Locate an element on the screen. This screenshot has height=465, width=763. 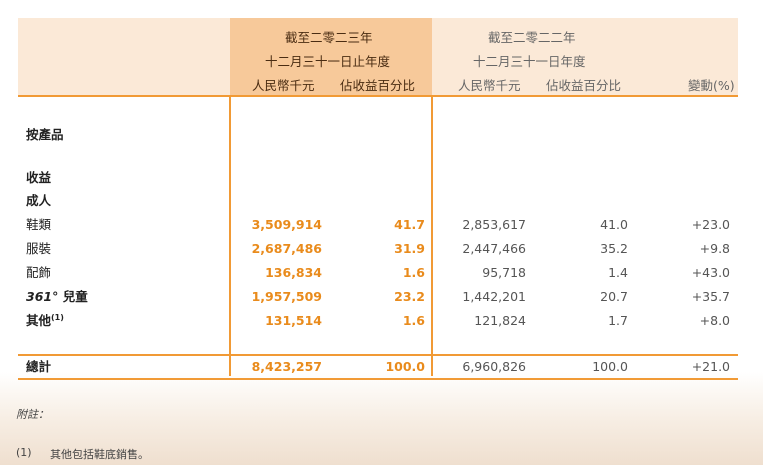
header-change: 變動(%) is located at coordinates (711, 85).